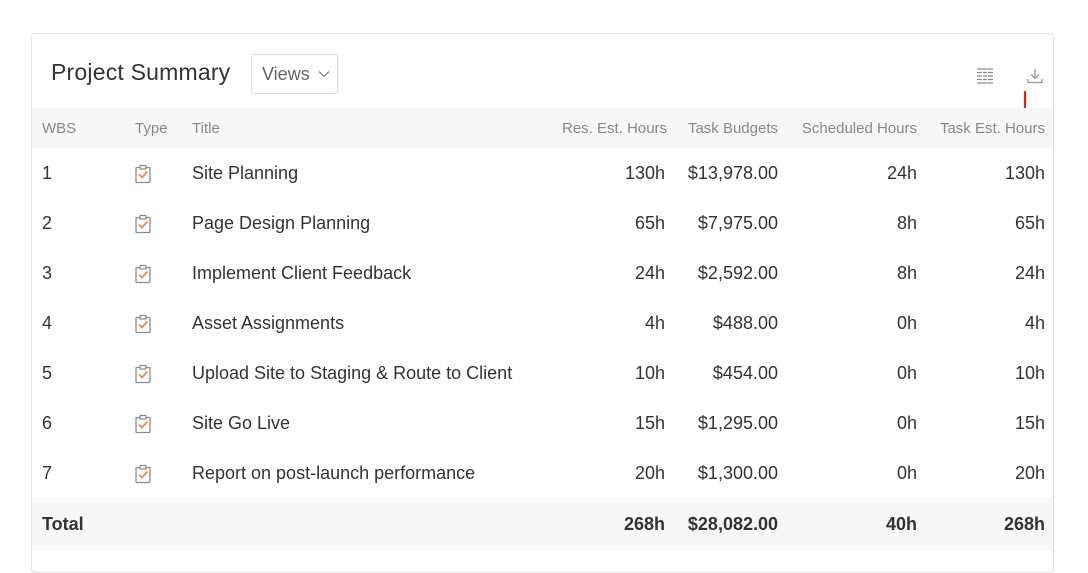  I want to click on cell-wbs: 6, so click(47, 422).